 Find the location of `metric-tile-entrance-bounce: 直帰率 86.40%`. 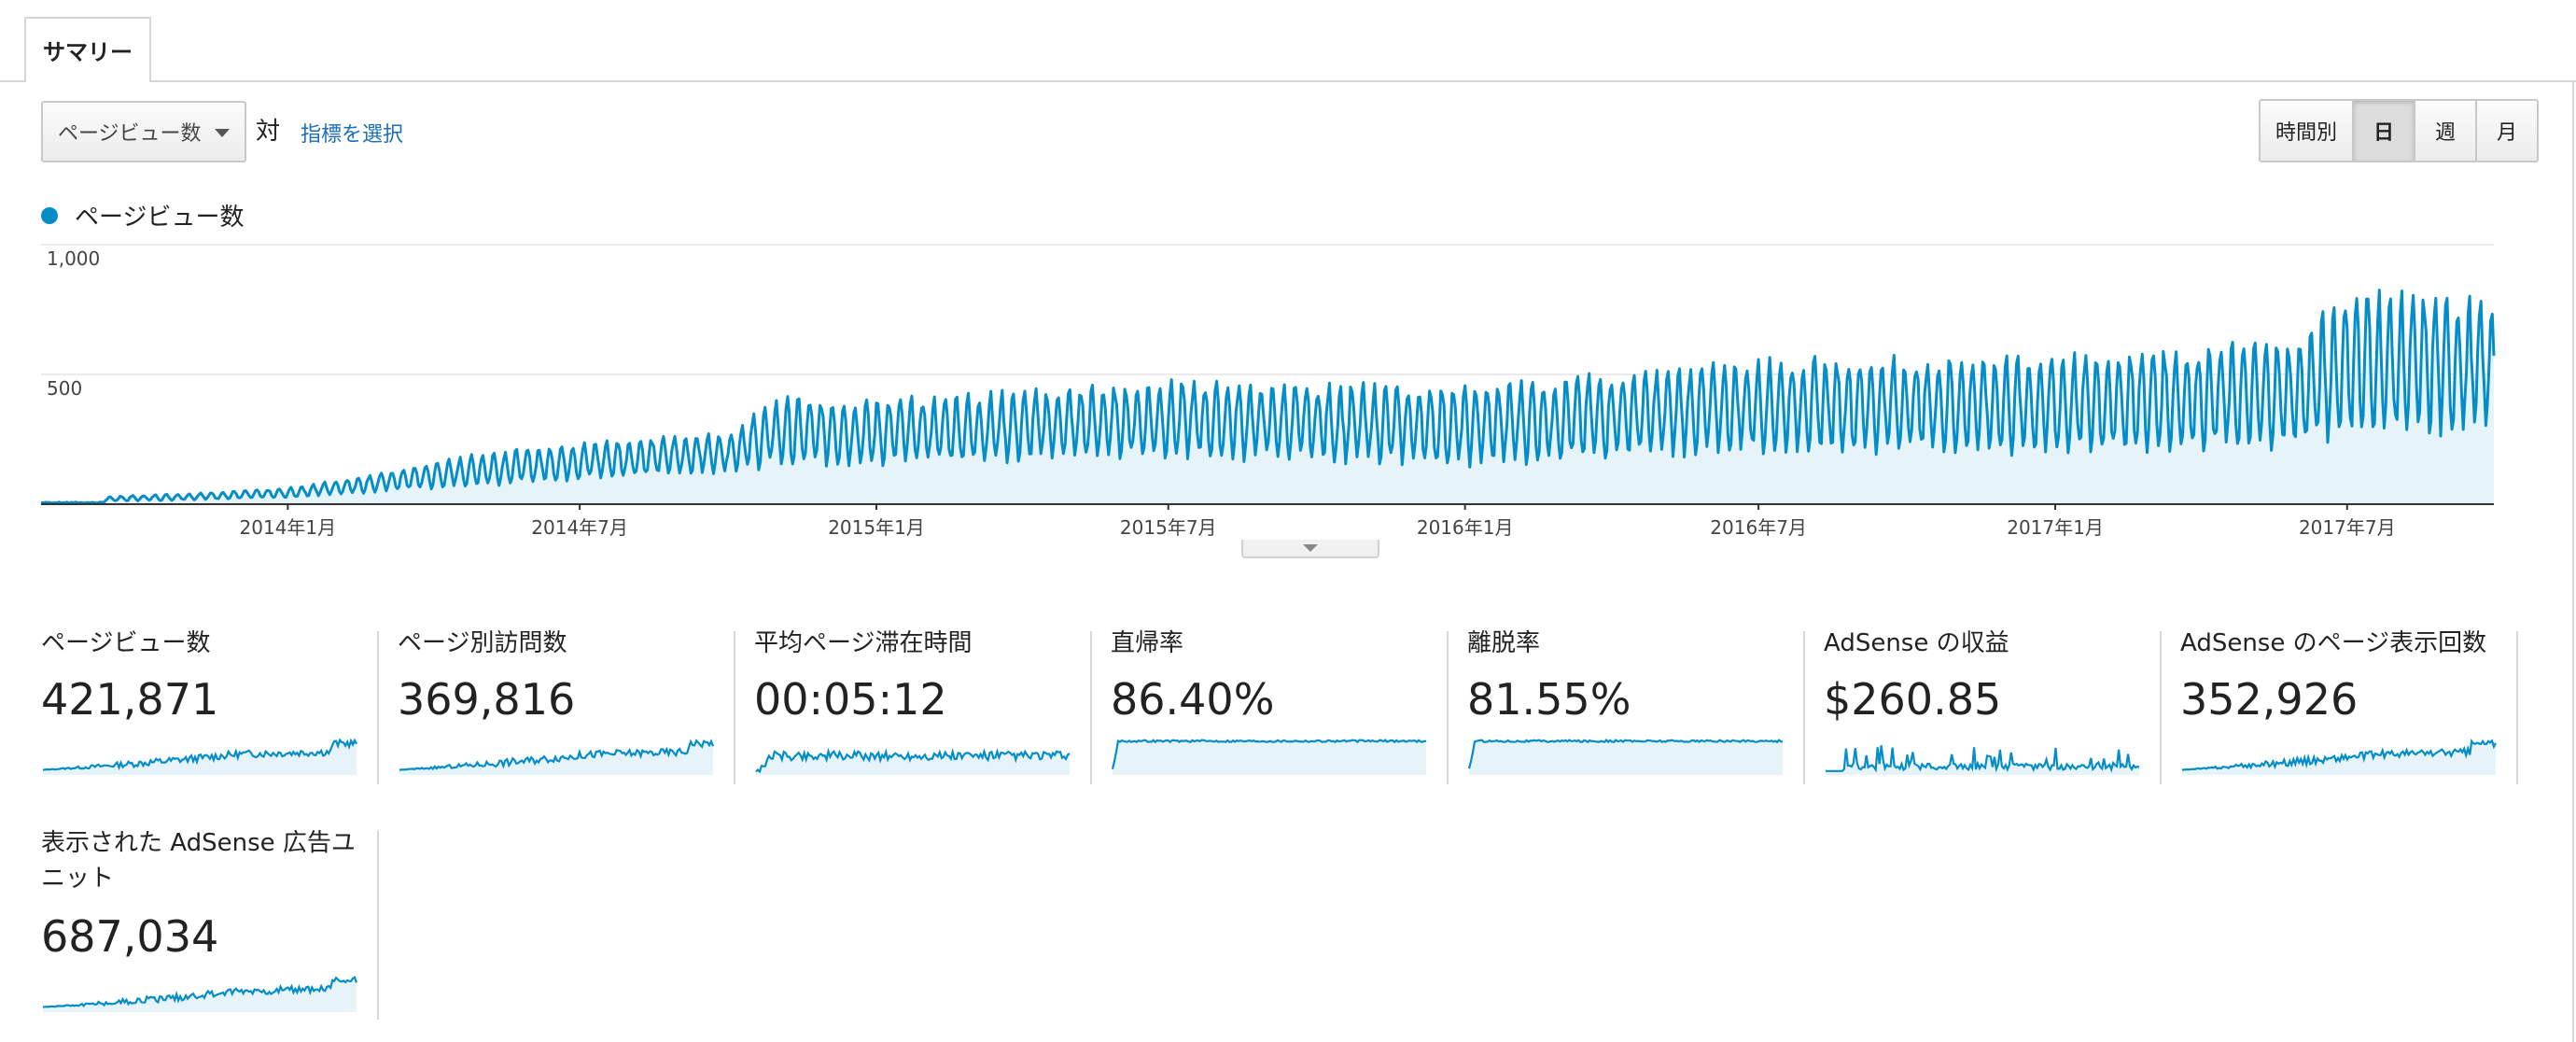

metric-tile-entrance-bounce: 直帰率 86.40% is located at coordinates (1289, 705).